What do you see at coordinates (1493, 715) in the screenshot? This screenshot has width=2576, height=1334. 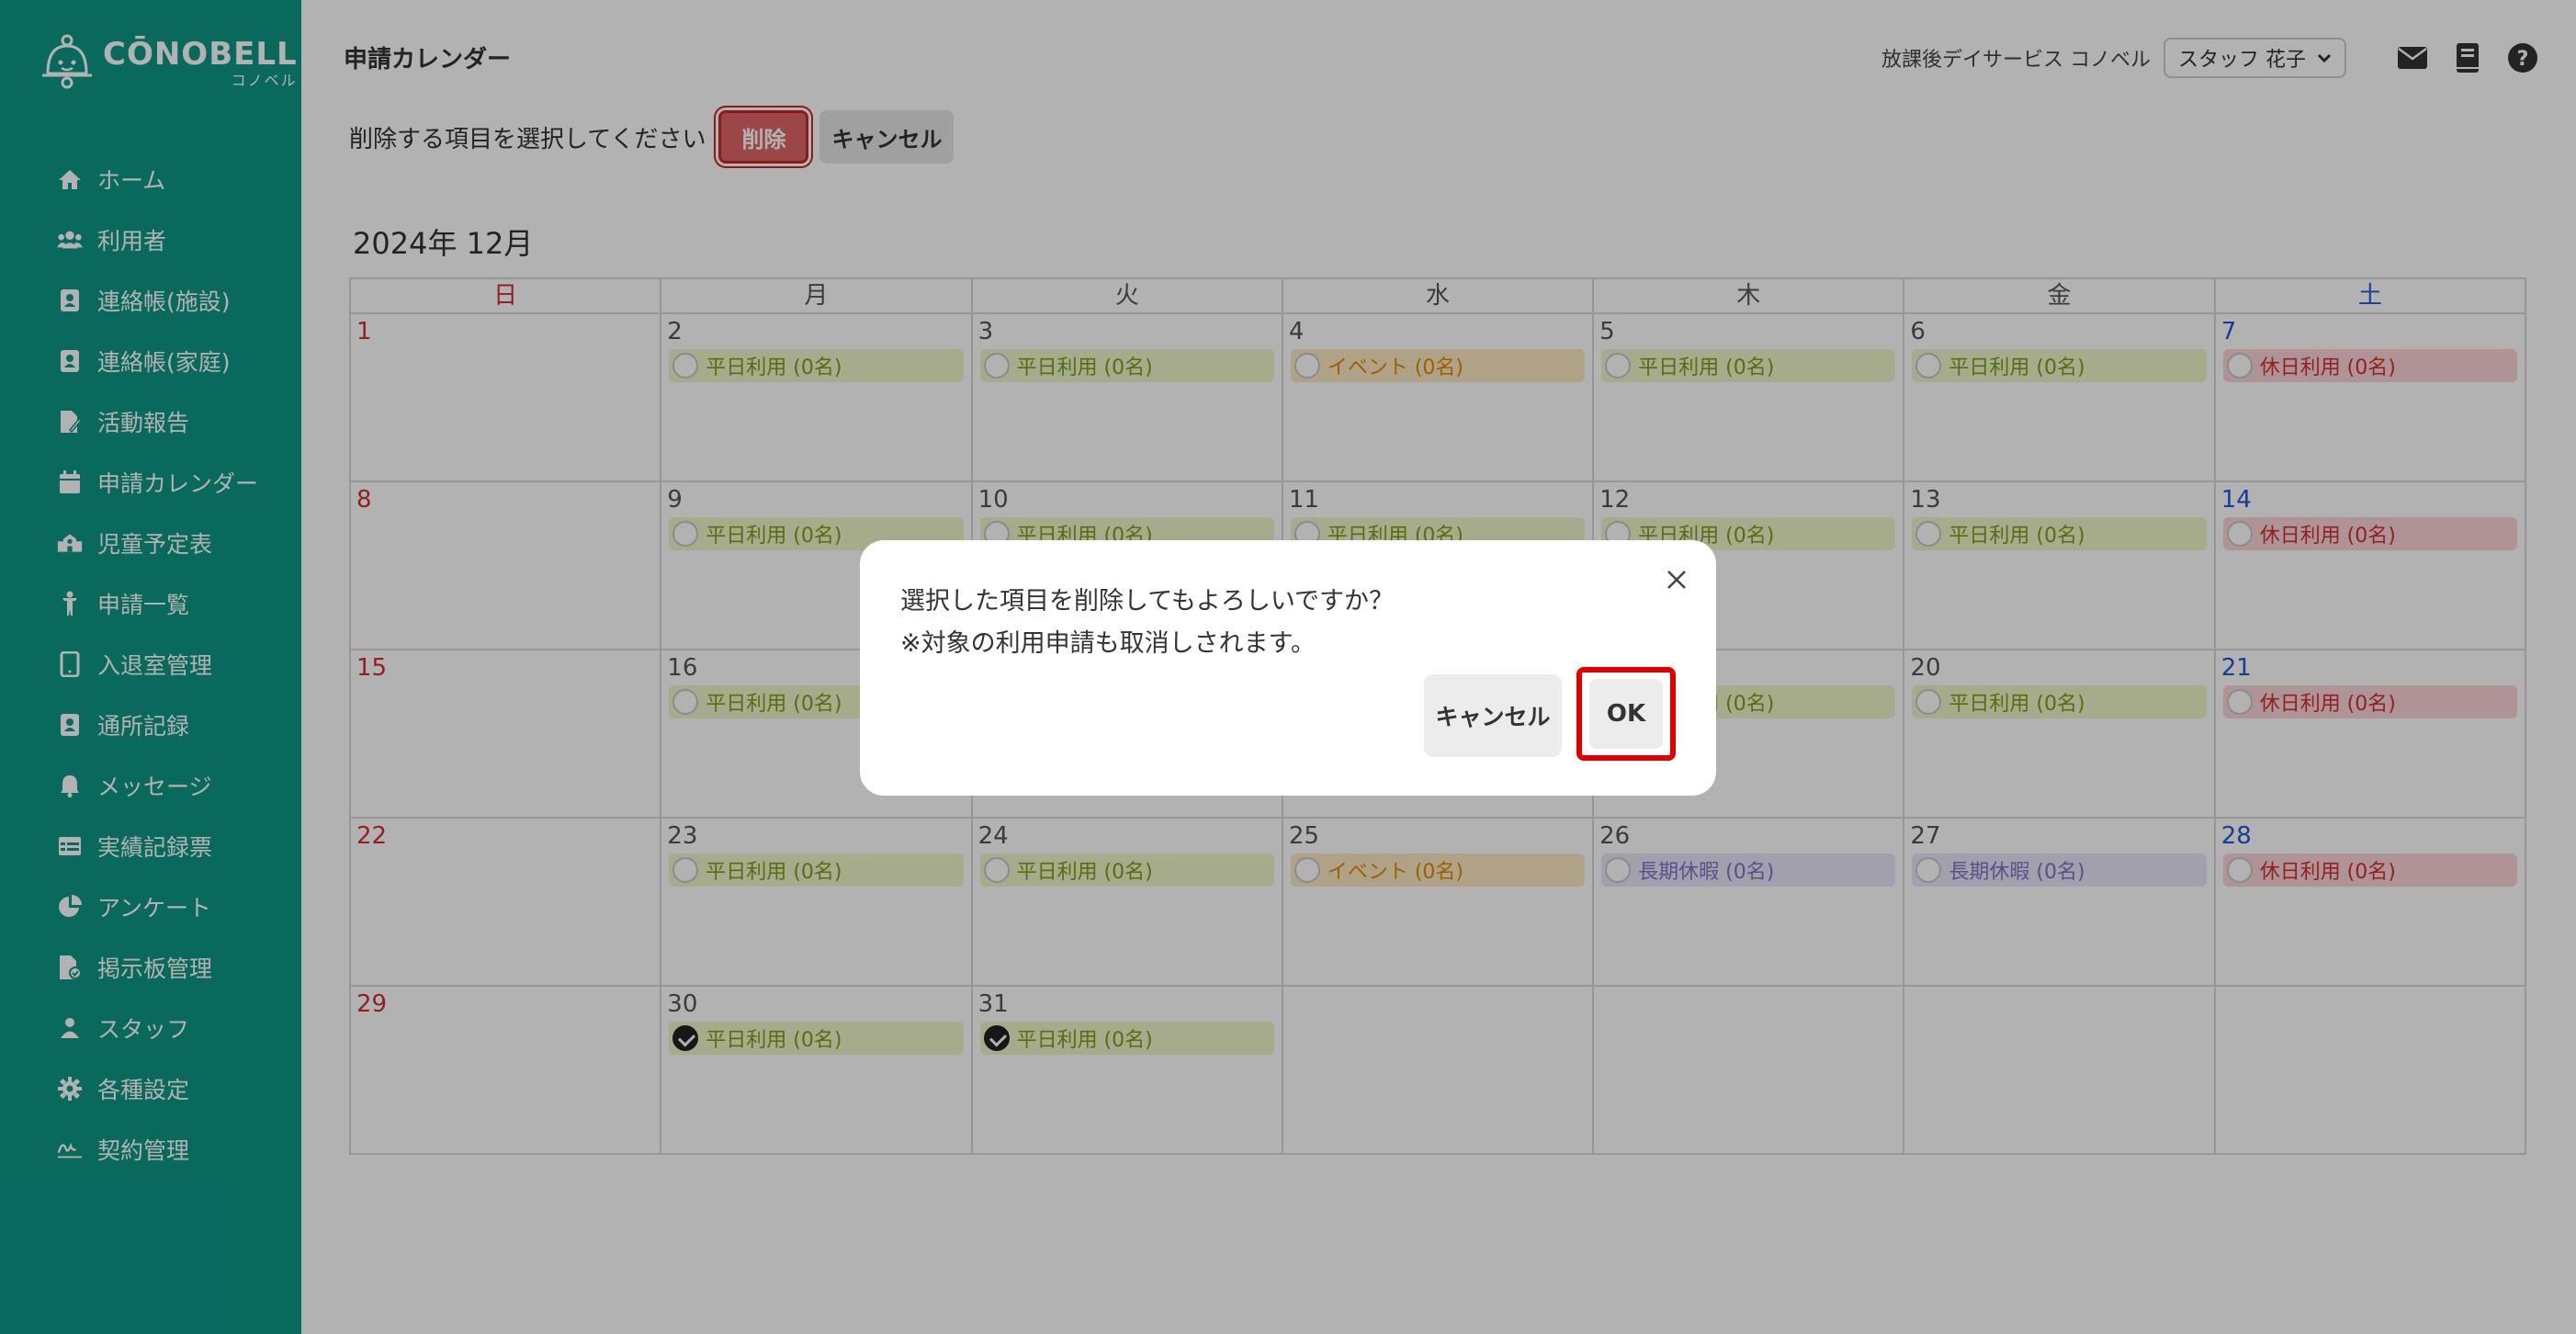 I see `dialog-cancel-button: キャンセル` at bounding box center [1493, 715].